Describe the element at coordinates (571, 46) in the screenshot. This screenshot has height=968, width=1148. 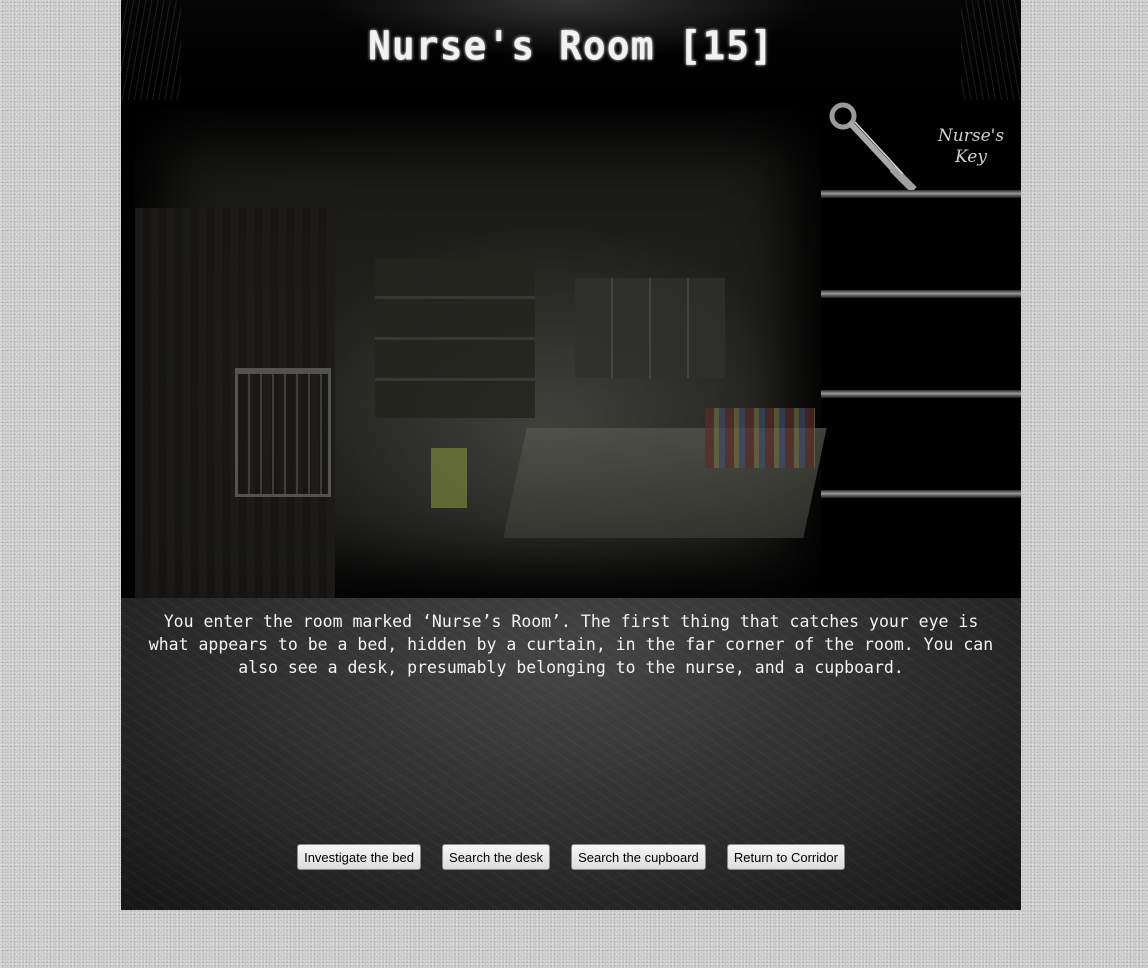
I see `room-title: Nurse's Room [15]` at that location.